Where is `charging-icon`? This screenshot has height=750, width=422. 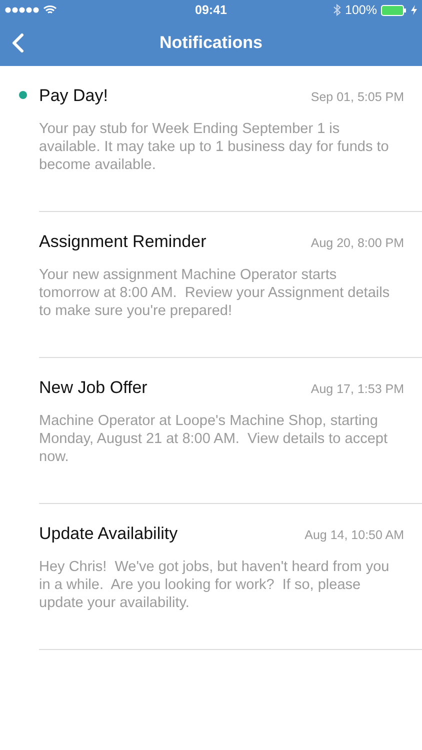 charging-icon is located at coordinates (414, 10).